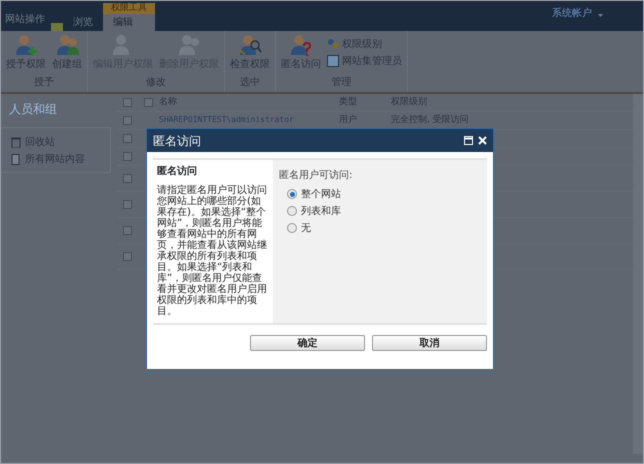 The image size is (644, 464). I want to click on section-title: 匿名访问, so click(177, 171).